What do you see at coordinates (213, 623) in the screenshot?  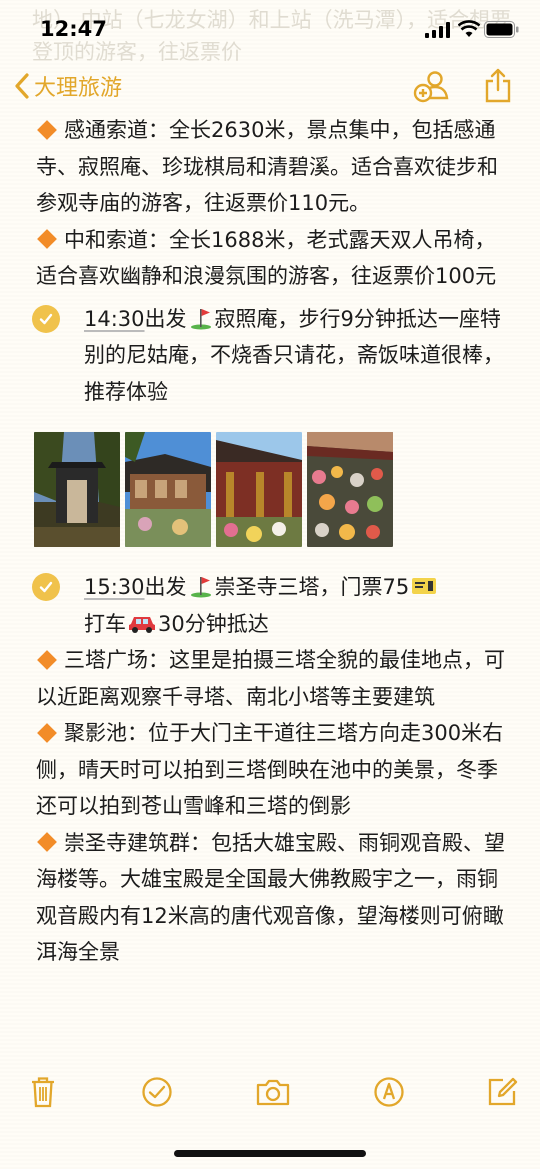 I see `checklist-text: 30分钟抵达` at bounding box center [213, 623].